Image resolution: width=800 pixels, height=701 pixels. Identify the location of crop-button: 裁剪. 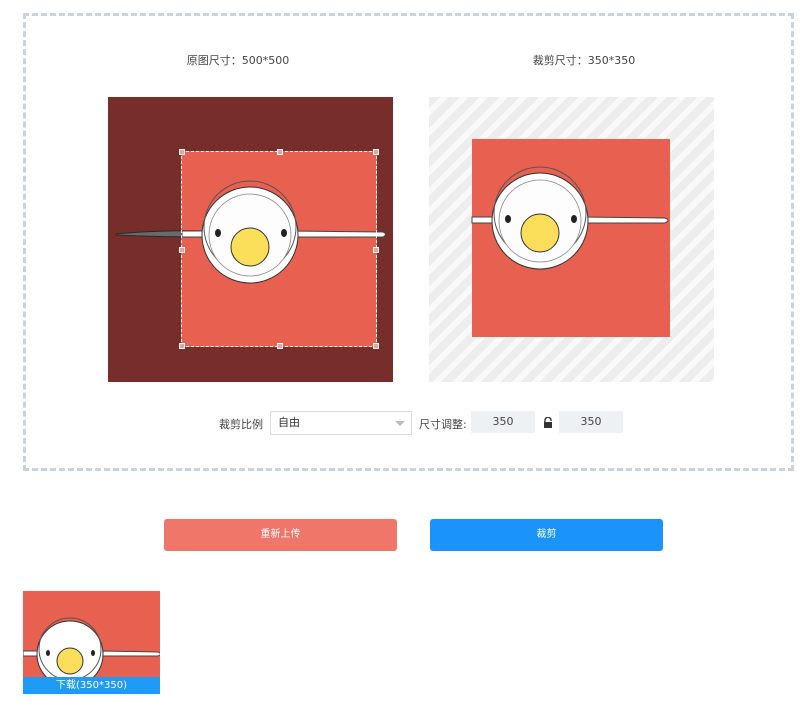
(546, 535).